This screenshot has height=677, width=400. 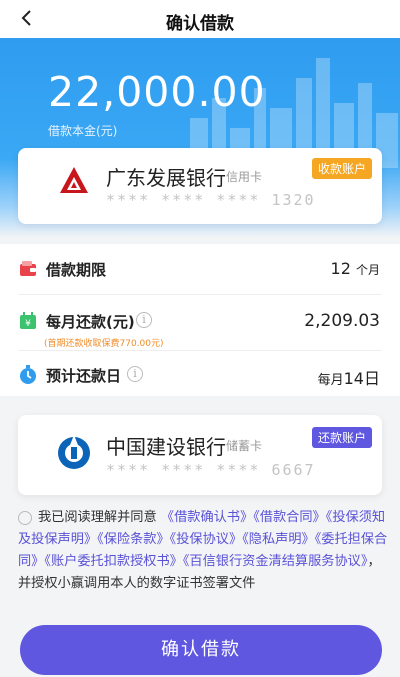 What do you see at coordinates (157, 92) in the screenshot?
I see `loan-amount: 22,000.00` at bounding box center [157, 92].